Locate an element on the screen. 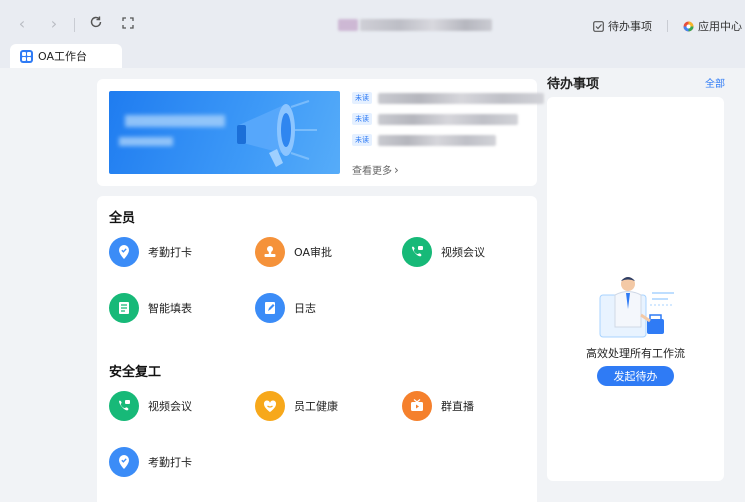 Image resolution: width=745 pixels, height=502 pixels. stamp-icon is located at coordinates (270, 252).